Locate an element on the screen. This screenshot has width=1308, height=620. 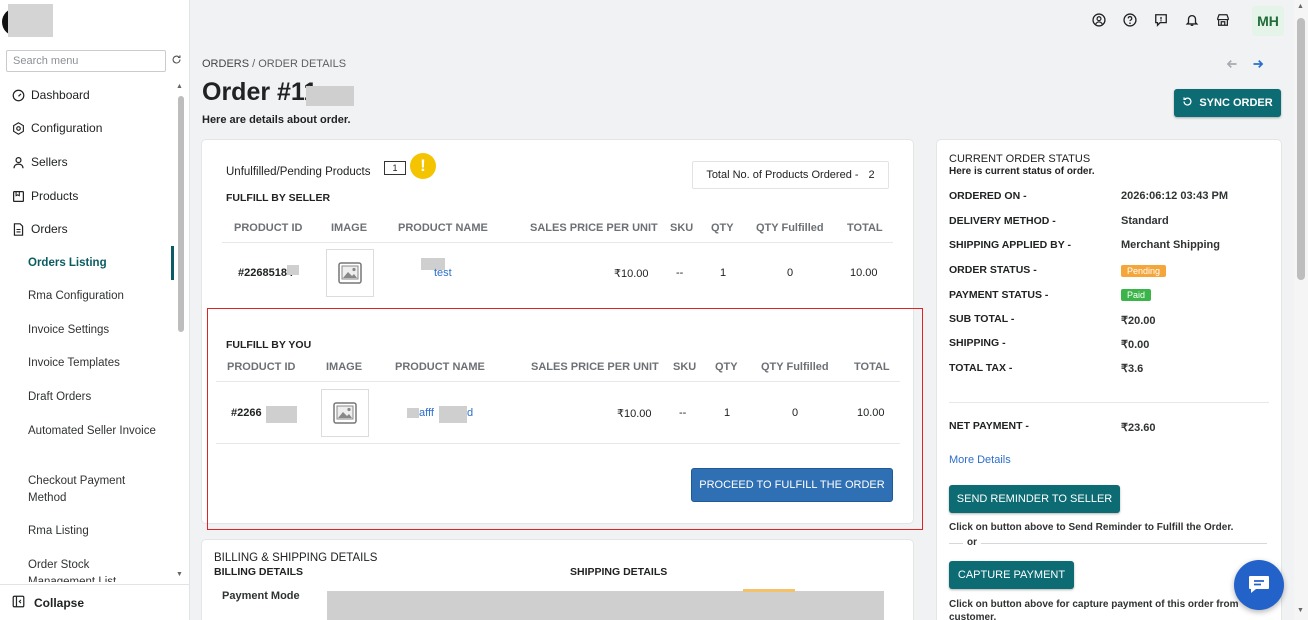
product-name-link: d is located at coordinates (470, 413).